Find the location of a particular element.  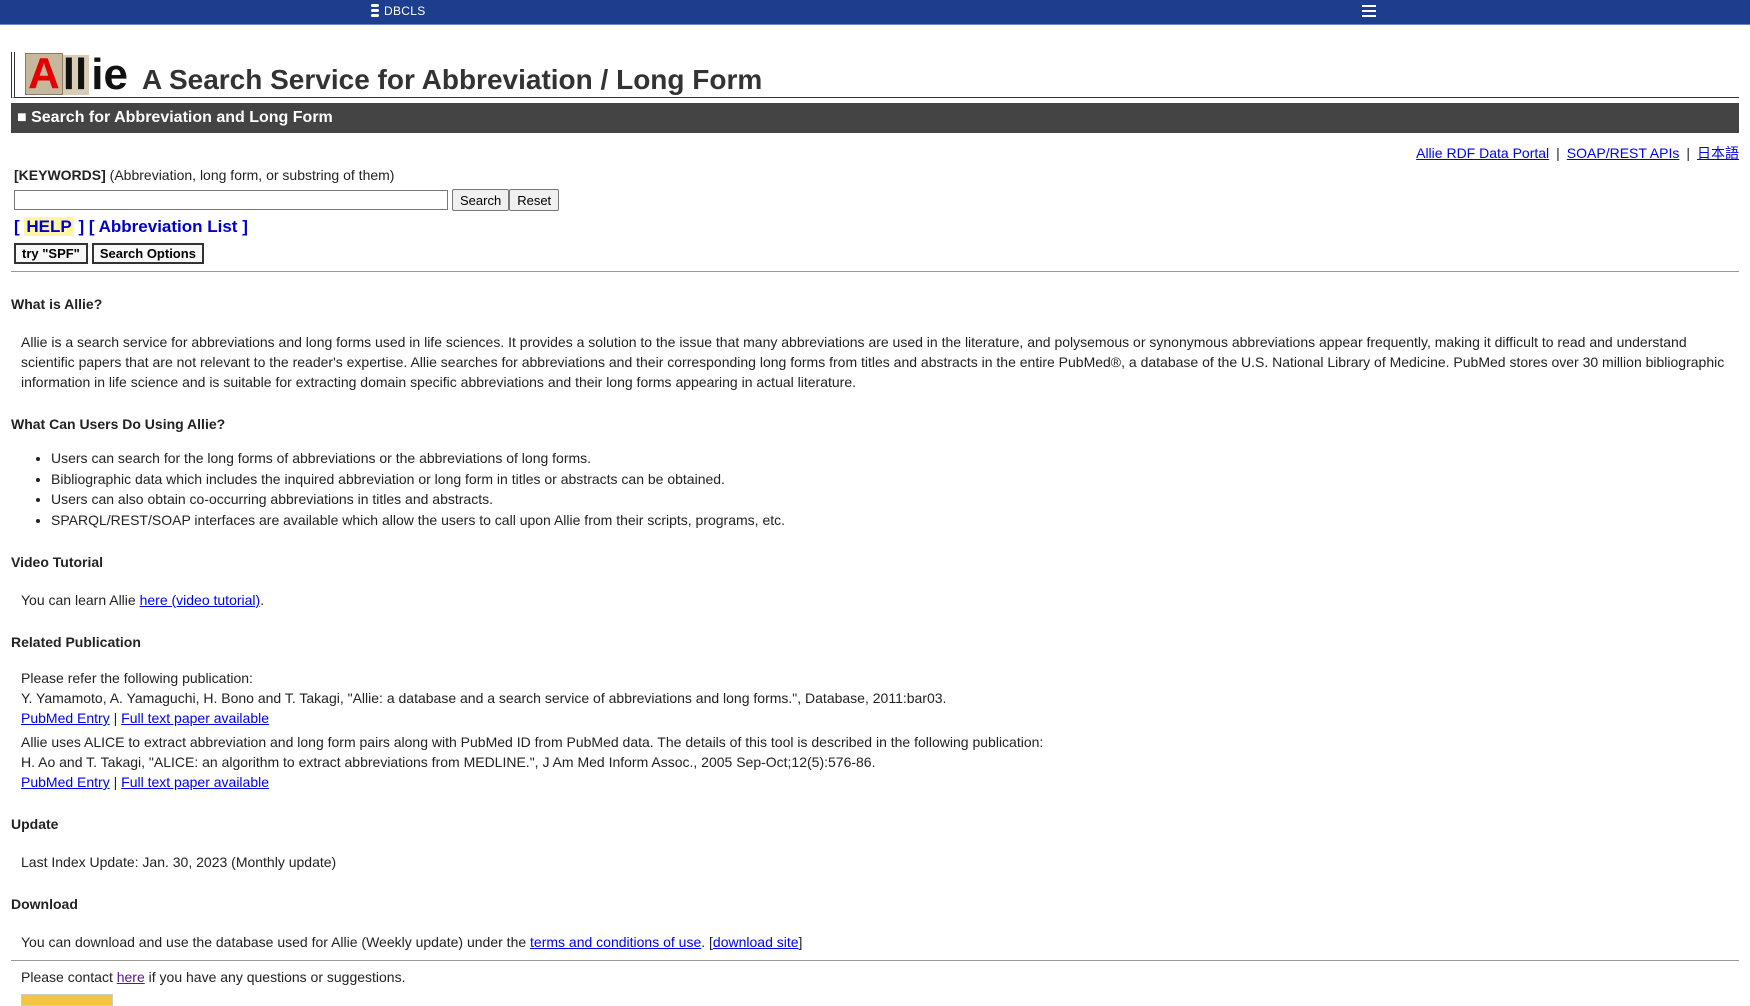

allie-logo: All ie is located at coordinates (76, 74).